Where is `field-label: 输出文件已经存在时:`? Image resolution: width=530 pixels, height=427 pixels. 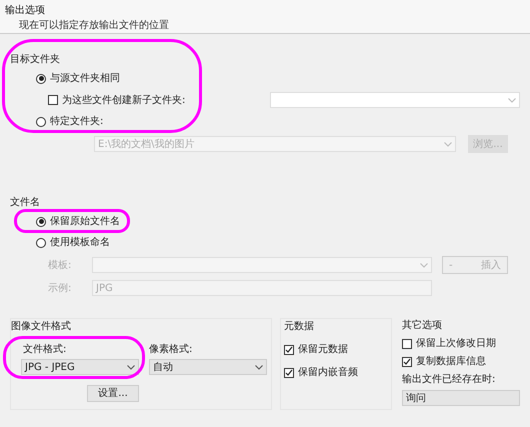 field-label: 输出文件已经存在时: is located at coordinates (449, 379).